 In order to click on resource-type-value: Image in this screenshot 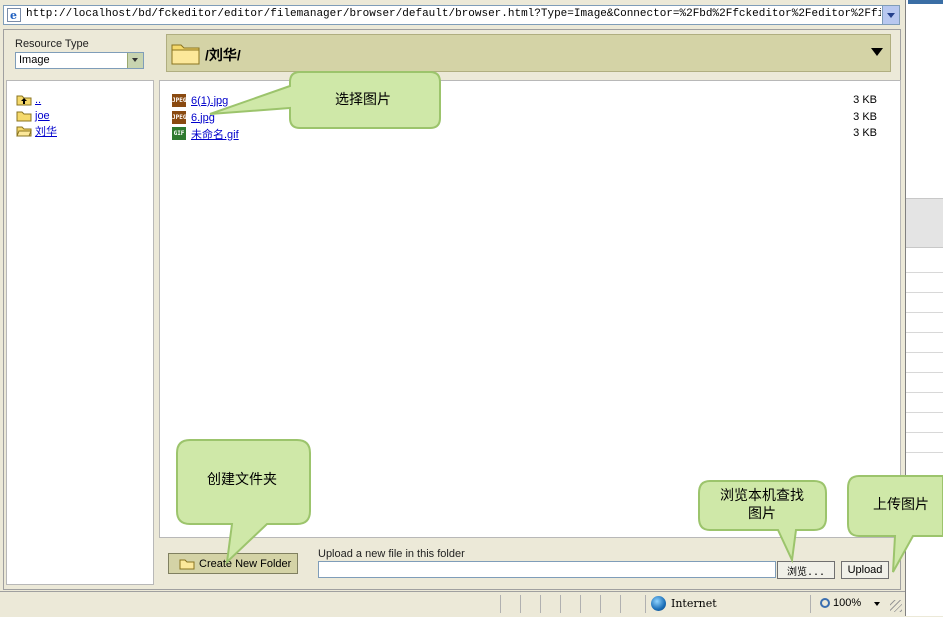, I will do `click(34, 60)`.